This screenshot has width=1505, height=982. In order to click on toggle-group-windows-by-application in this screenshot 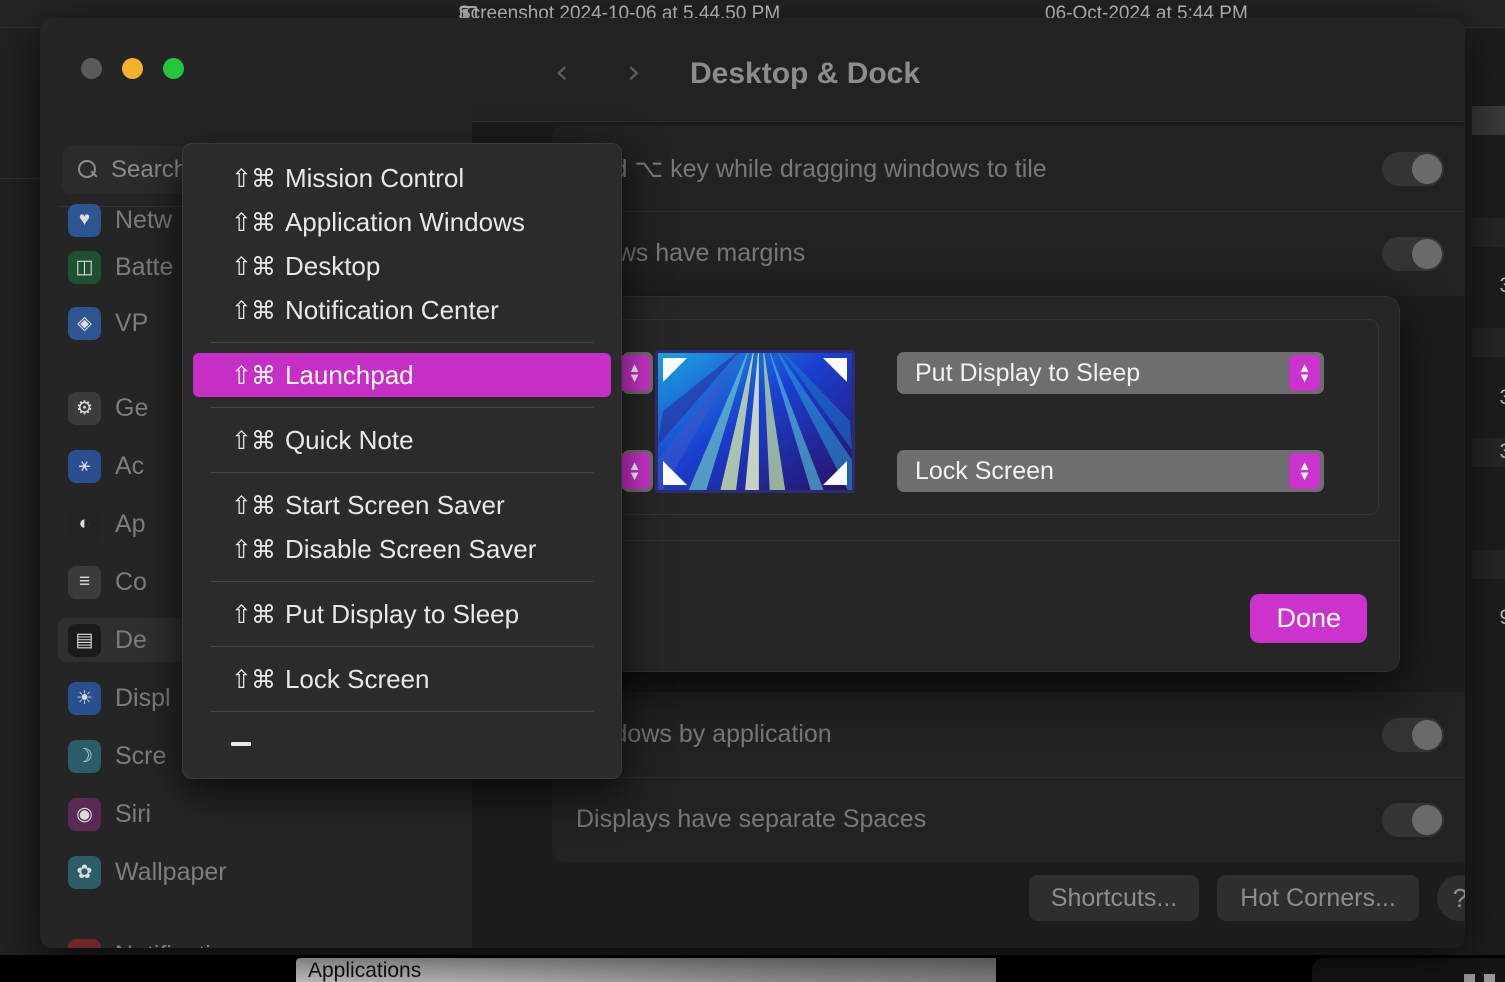, I will do `click(1413, 734)`.